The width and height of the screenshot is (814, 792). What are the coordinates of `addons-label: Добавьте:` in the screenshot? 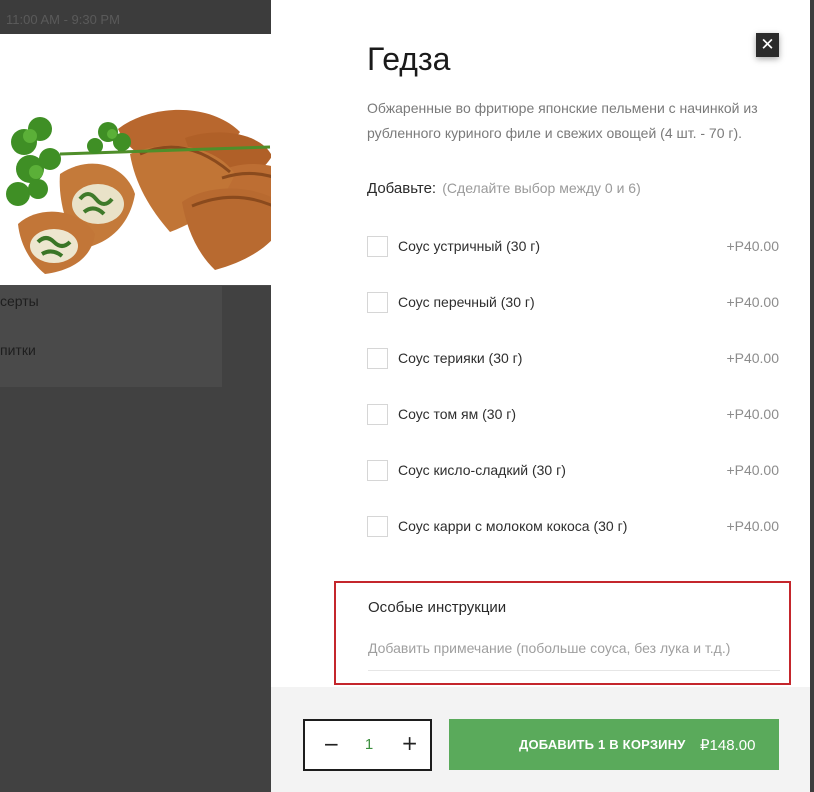 It's located at (402, 188).